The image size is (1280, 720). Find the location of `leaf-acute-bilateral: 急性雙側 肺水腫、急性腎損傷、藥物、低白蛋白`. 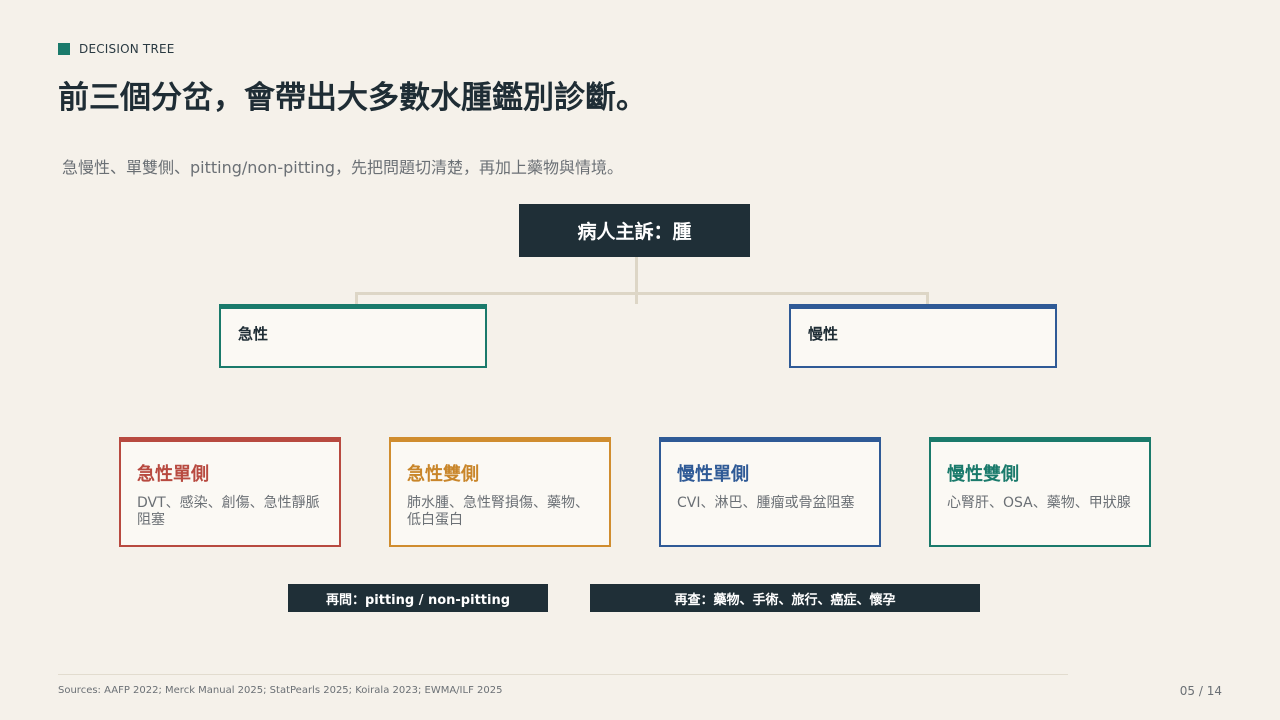

leaf-acute-bilateral: 急性雙側 肺水腫、急性腎損傷、藥物、低白蛋白 is located at coordinates (500, 492).